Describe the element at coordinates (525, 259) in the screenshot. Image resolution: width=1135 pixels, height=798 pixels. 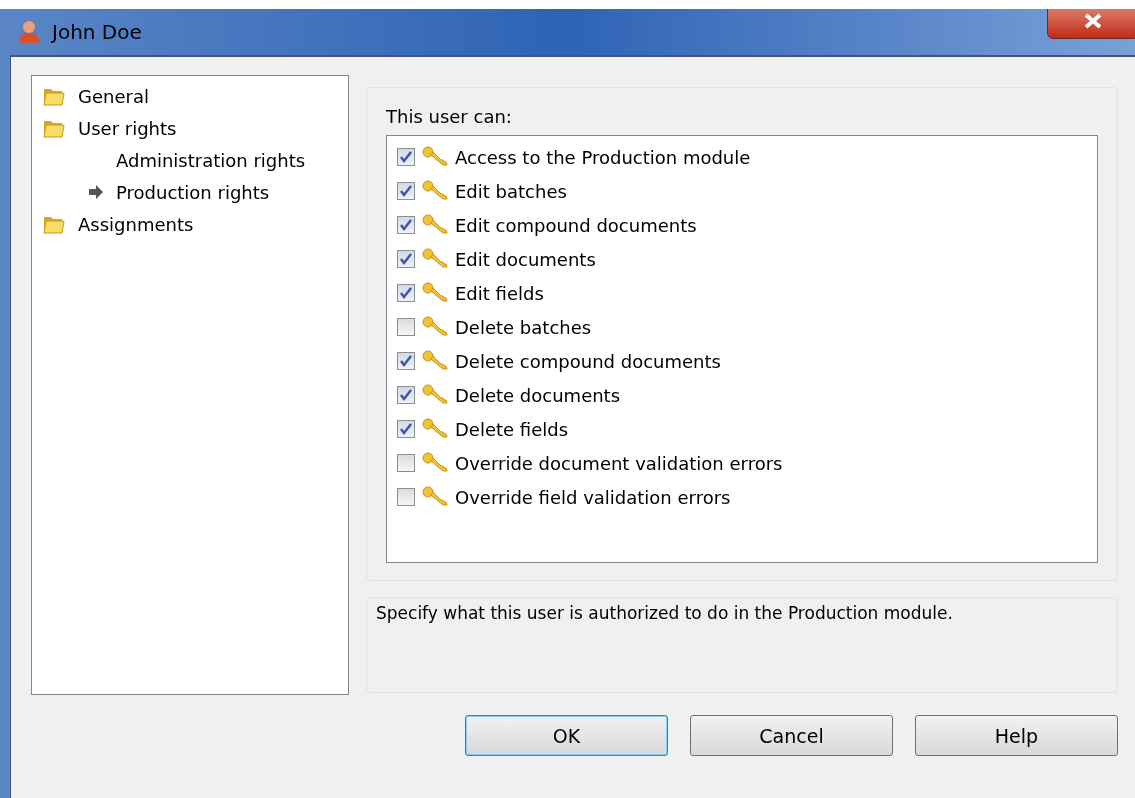
I see `right-label: Edit documents` at that location.